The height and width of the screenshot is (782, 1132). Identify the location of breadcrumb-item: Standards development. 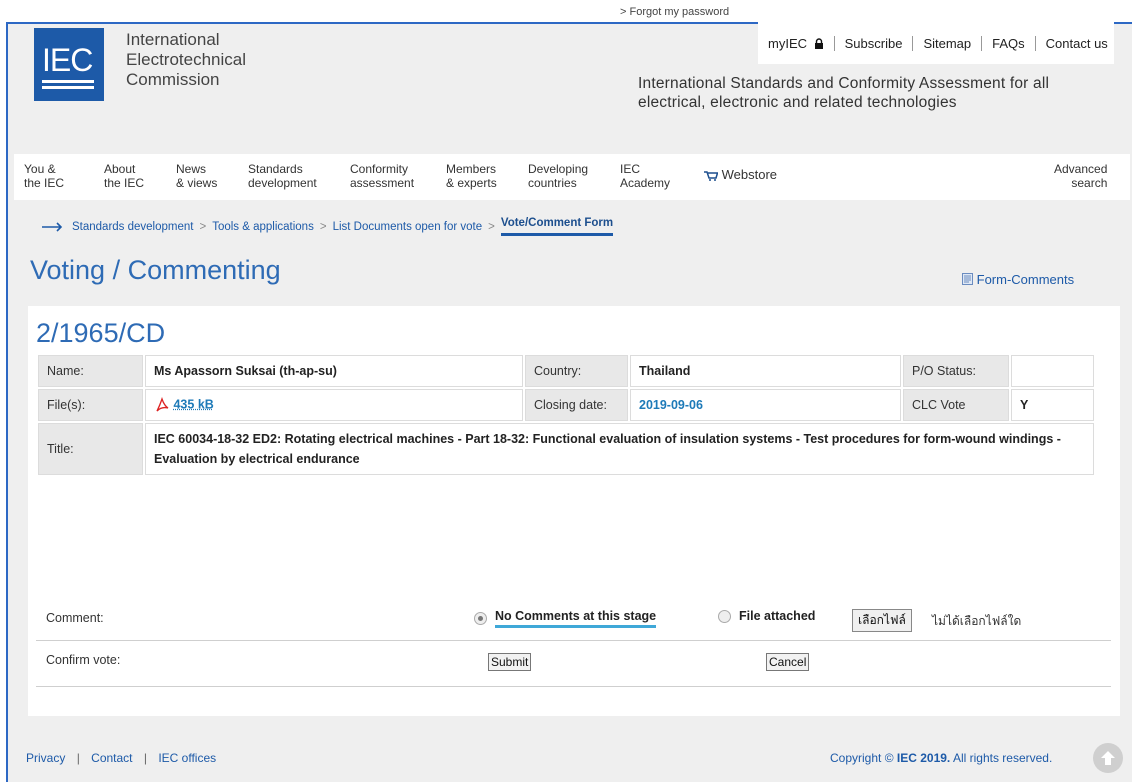
(132, 227).